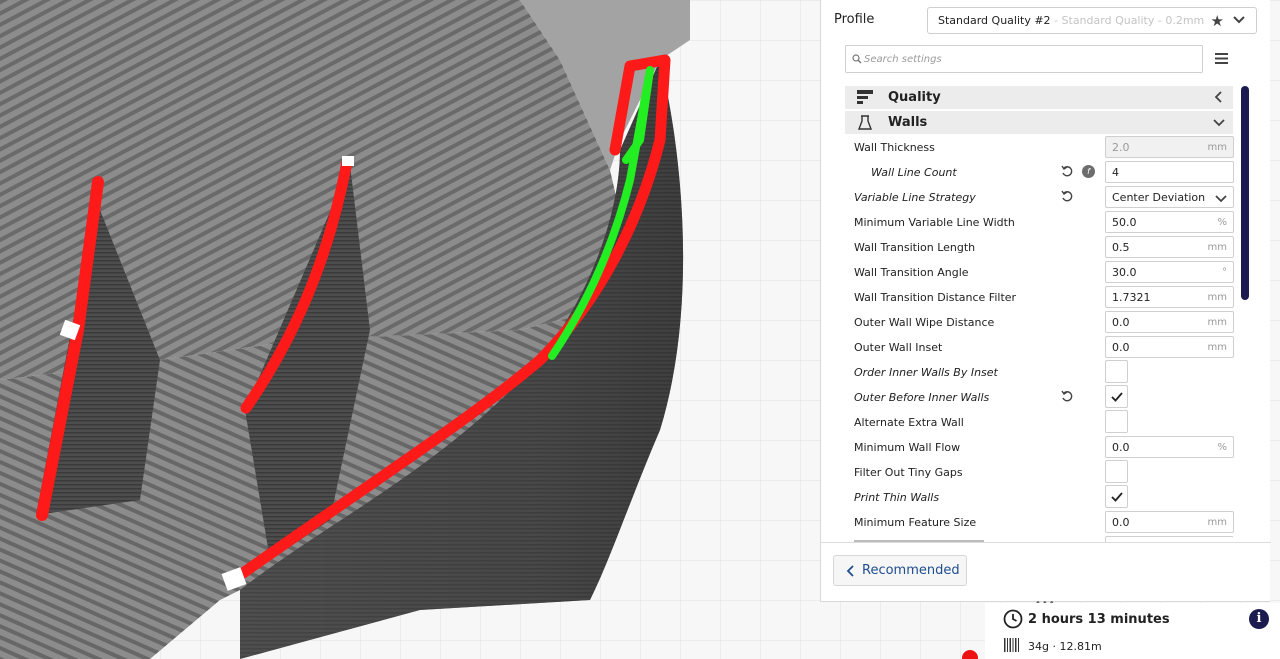  Describe the element at coordinates (1124, 222) in the screenshot. I see `field-value: 50.0` at that location.